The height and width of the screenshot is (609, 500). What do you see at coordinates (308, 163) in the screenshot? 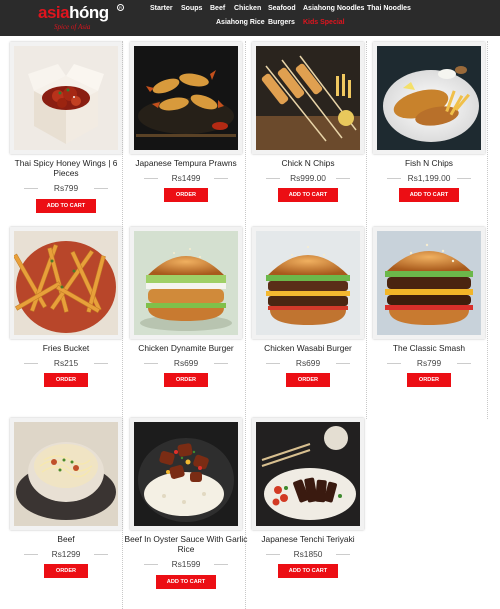
I see `product-name: Chick N Chips` at bounding box center [308, 163].